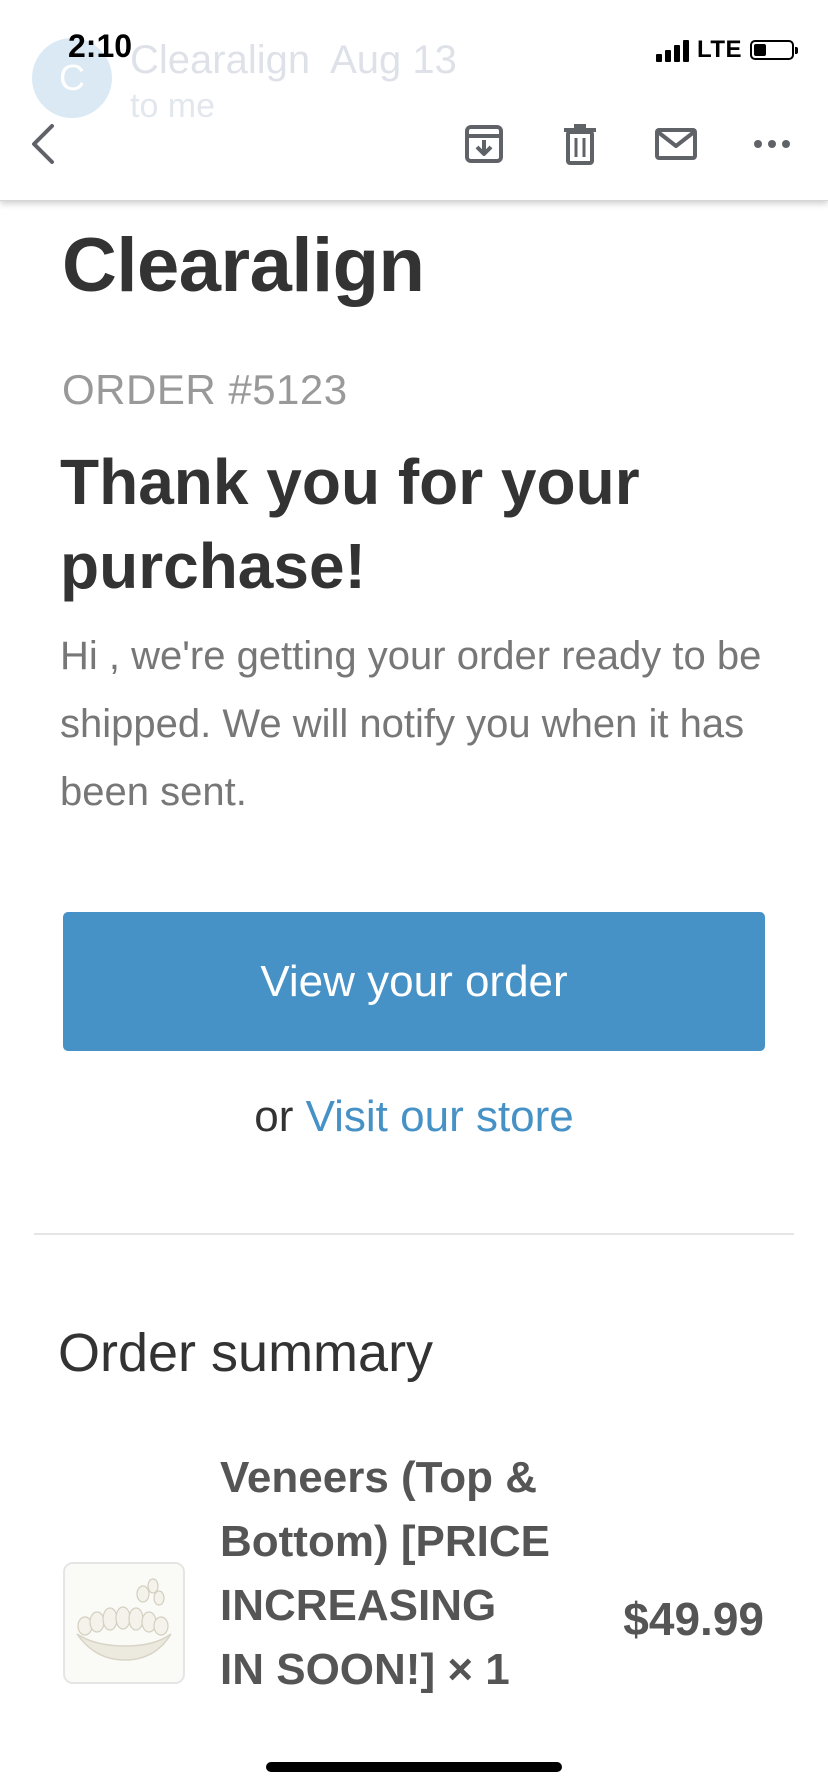 The width and height of the screenshot is (828, 1792). Describe the element at coordinates (693, 1619) in the screenshot. I see `product-price: $49.99` at that location.